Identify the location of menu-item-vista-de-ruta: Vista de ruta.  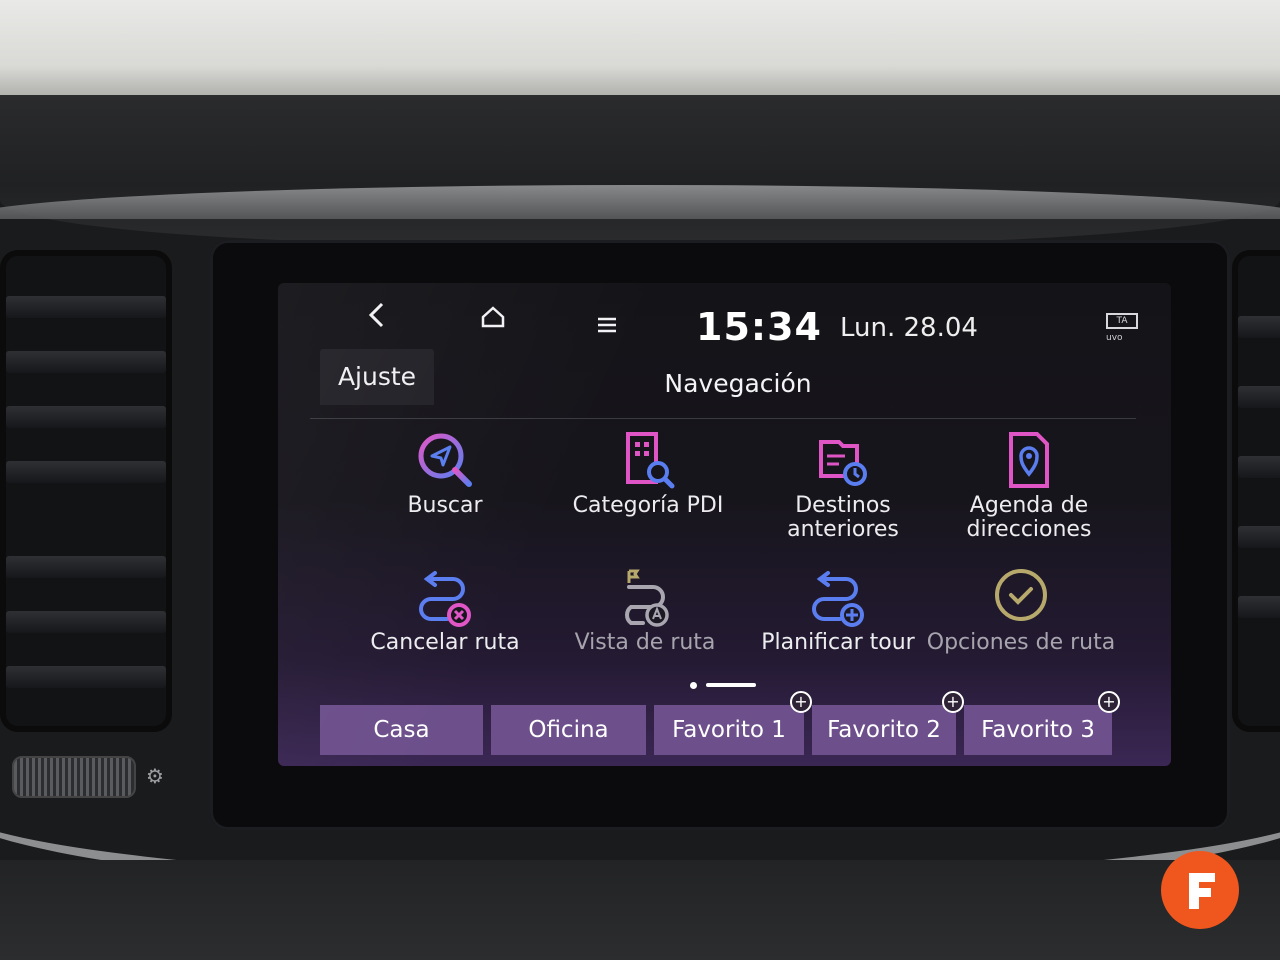
(645, 610).